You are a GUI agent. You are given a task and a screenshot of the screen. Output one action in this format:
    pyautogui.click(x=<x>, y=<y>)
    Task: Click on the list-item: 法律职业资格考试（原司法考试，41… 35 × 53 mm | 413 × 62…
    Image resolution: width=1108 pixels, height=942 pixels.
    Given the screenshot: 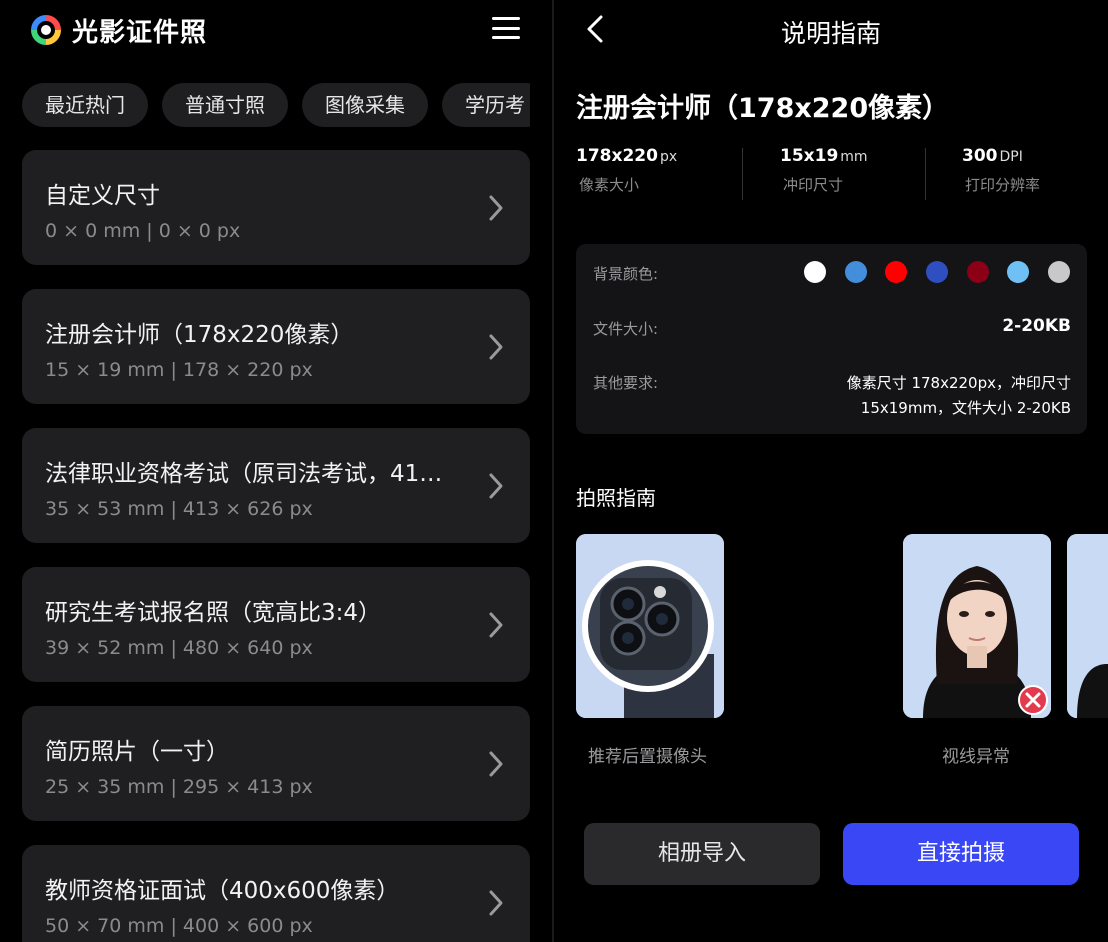 What is the action you would take?
    pyautogui.click(x=276, y=485)
    